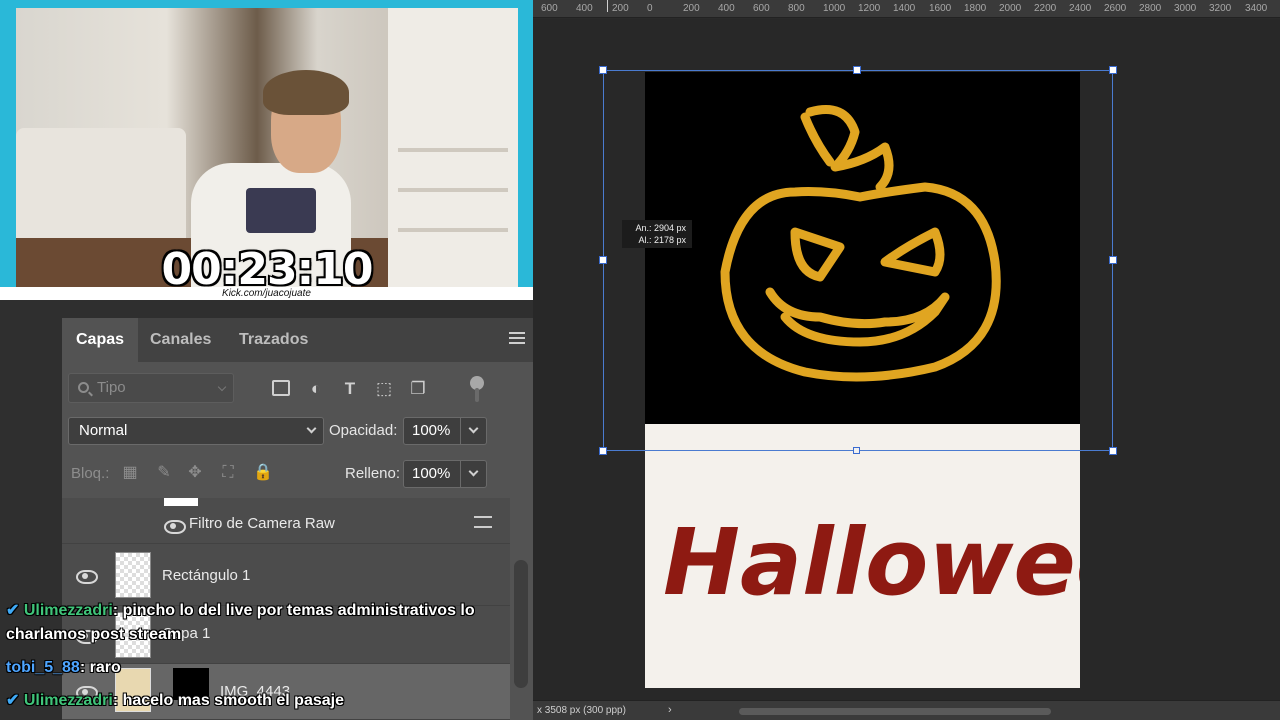 The width and height of the screenshot is (1280, 720). Describe the element at coordinates (975, 8) in the screenshot. I see `ruler-tick: 1800` at that location.